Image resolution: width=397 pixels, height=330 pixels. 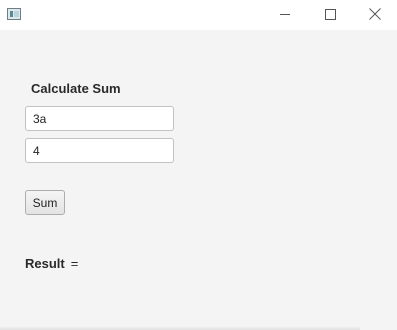 I want to click on sum-button: Sum, so click(x=45, y=202).